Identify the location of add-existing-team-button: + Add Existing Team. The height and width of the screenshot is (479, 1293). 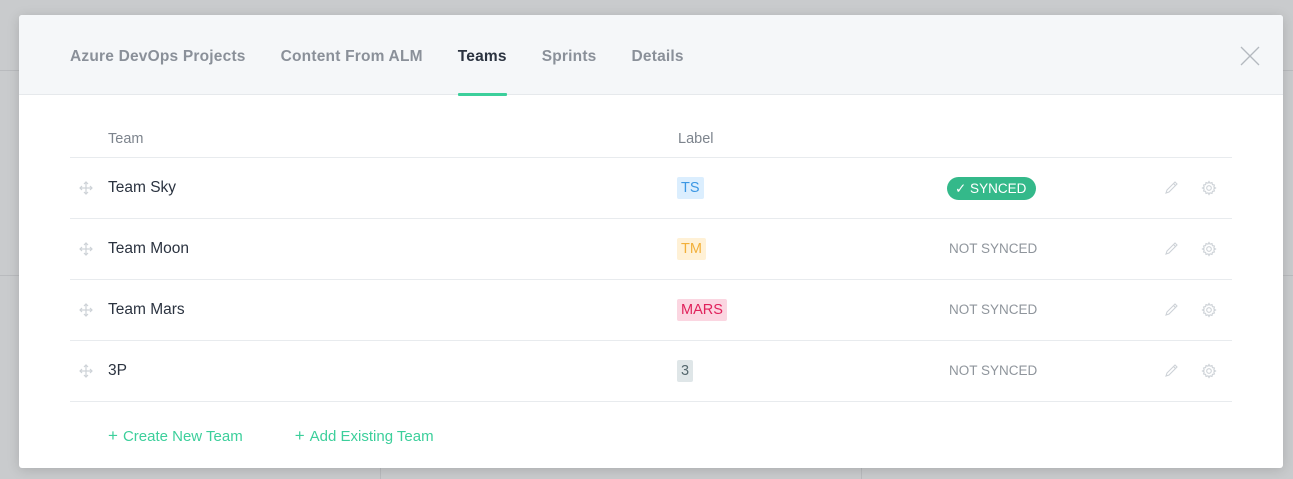
(364, 436).